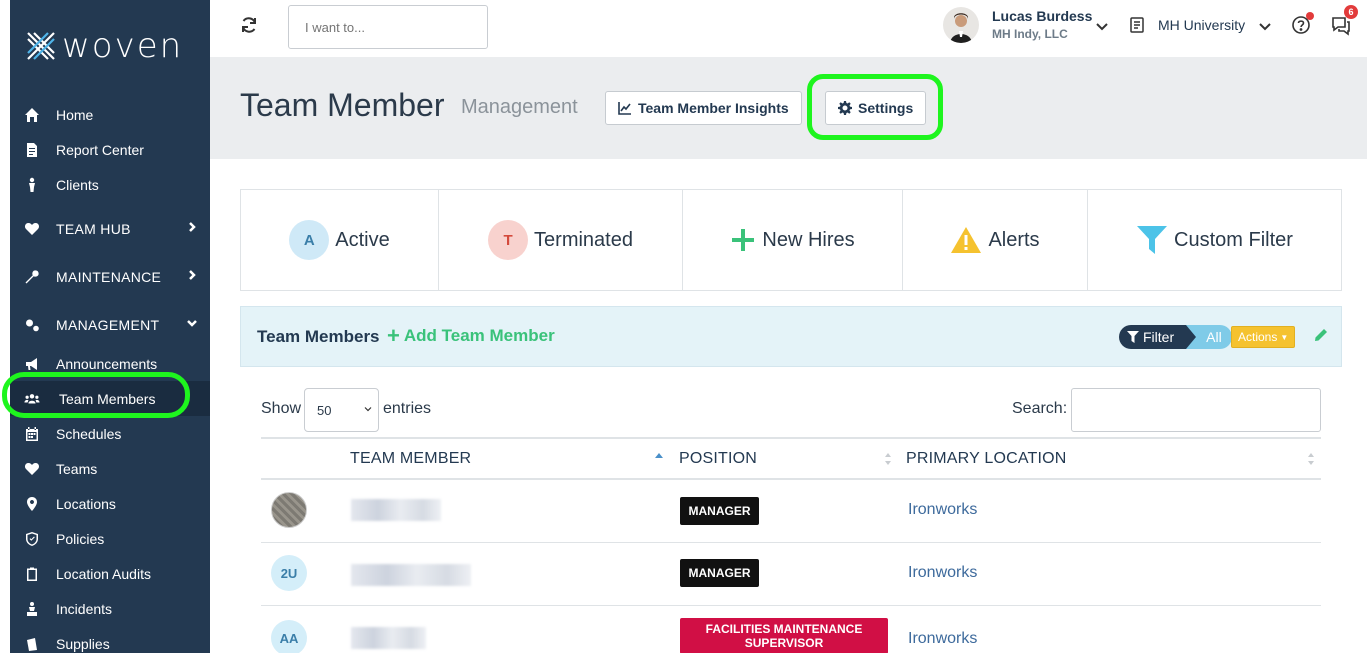 Image resolution: width=1367 pixels, height=653 pixels. I want to click on university-link: MH University, so click(1201, 25).